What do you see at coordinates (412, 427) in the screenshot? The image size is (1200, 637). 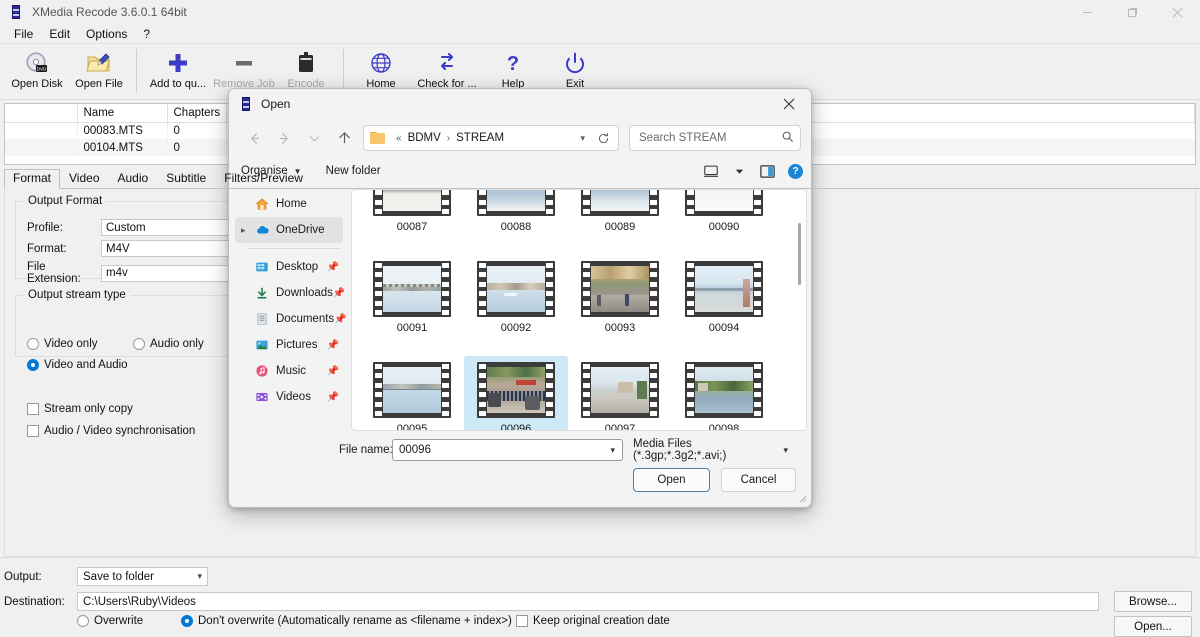 I see `file-item-label: 00095` at bounding box center [412, 427].